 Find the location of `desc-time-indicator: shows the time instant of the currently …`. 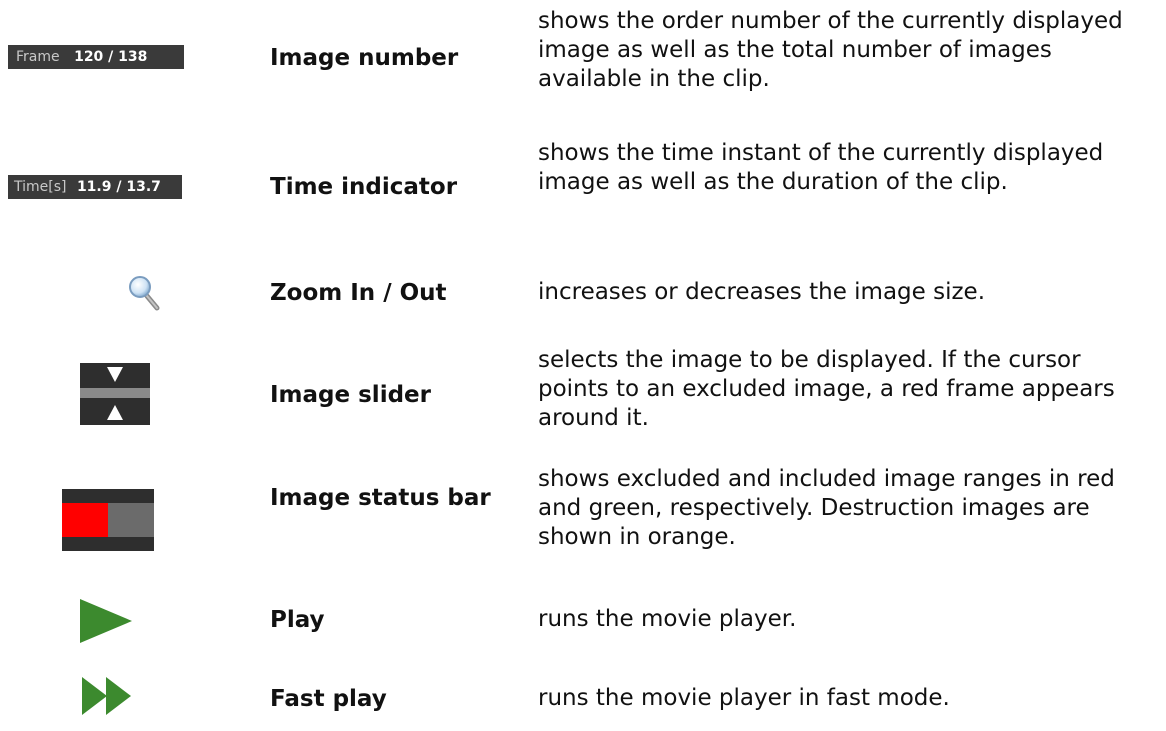

desc-time-indicator: shows the time instant of the currently … is located at coordinates (821, 167).